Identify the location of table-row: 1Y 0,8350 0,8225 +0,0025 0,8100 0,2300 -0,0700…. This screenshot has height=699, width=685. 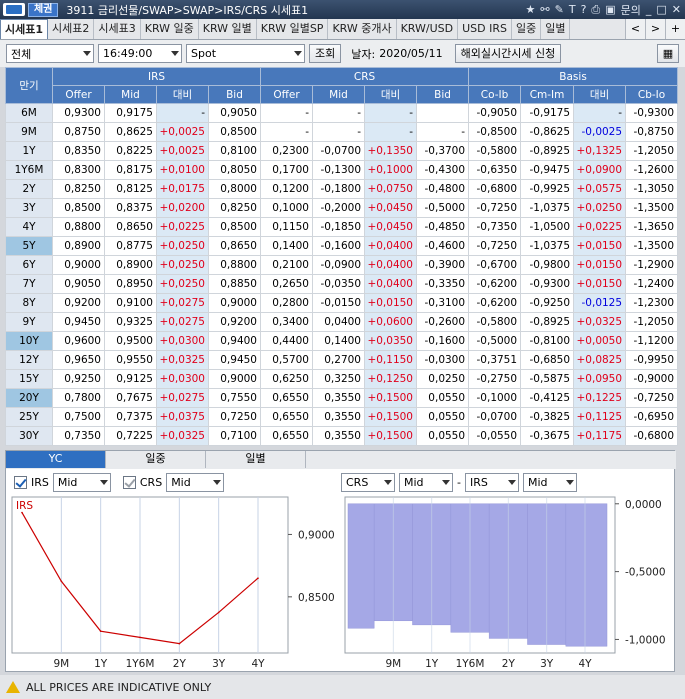
(342, 151).